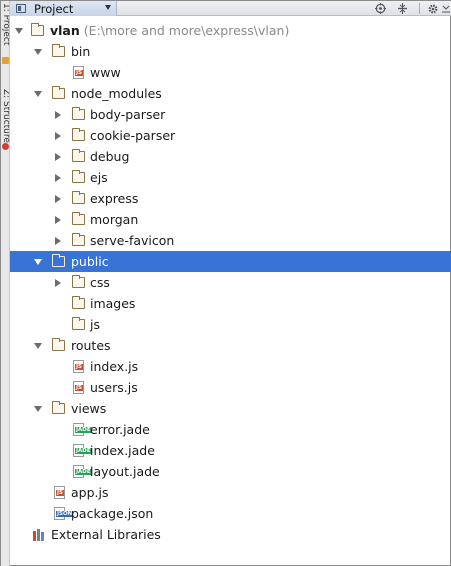 The height and width of the screenshot is (566, 451). Describe the element at coordinates (89, 408) in the screenshot. I see `folder-label: views` at that location.